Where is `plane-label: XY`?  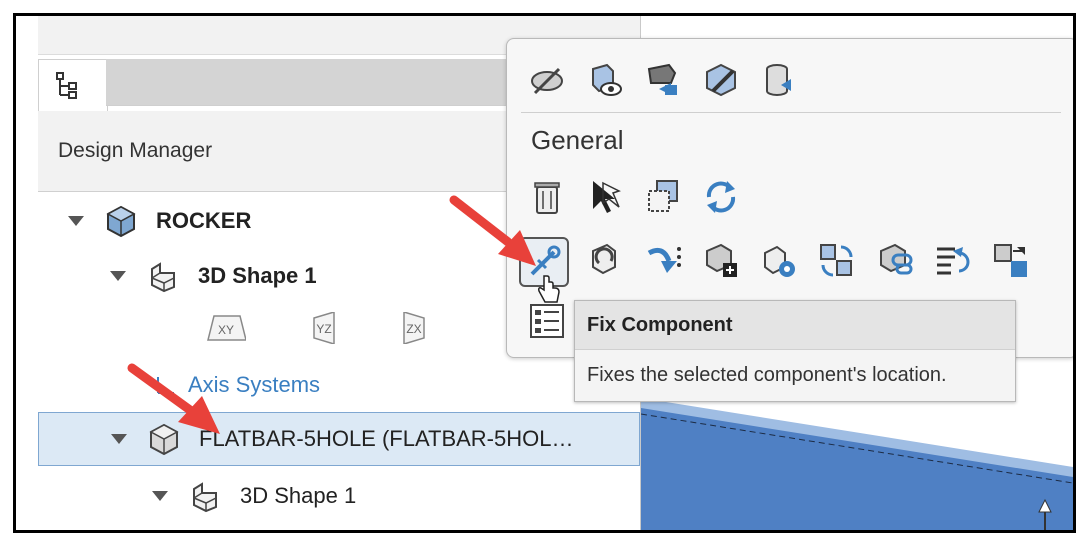 plane-label: XY is located at coordinates (226, 330).